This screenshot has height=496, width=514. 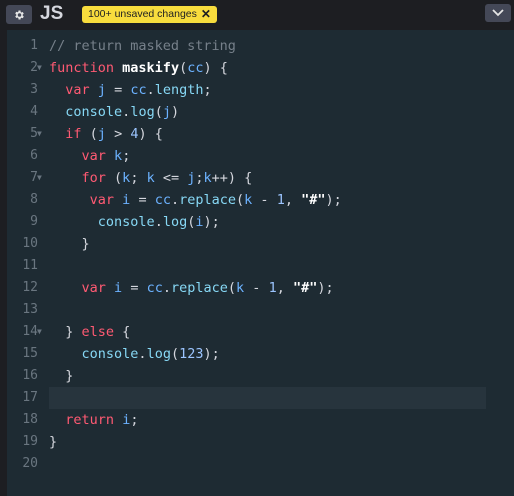 I want to click on line-number: 15, so click(x=30, y=353).